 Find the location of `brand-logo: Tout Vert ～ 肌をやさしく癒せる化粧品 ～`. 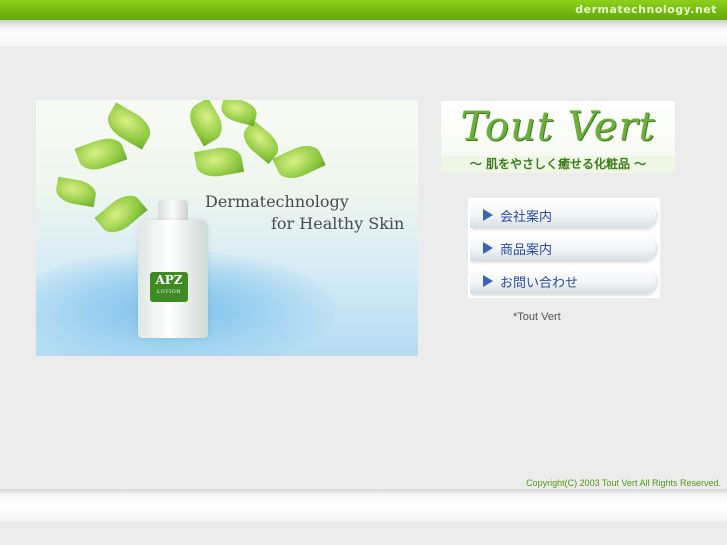

brand-logo: Tout Vert ～ 肌をやさしく癒せる化粧品 ～ is located at coordinates (558, 137).